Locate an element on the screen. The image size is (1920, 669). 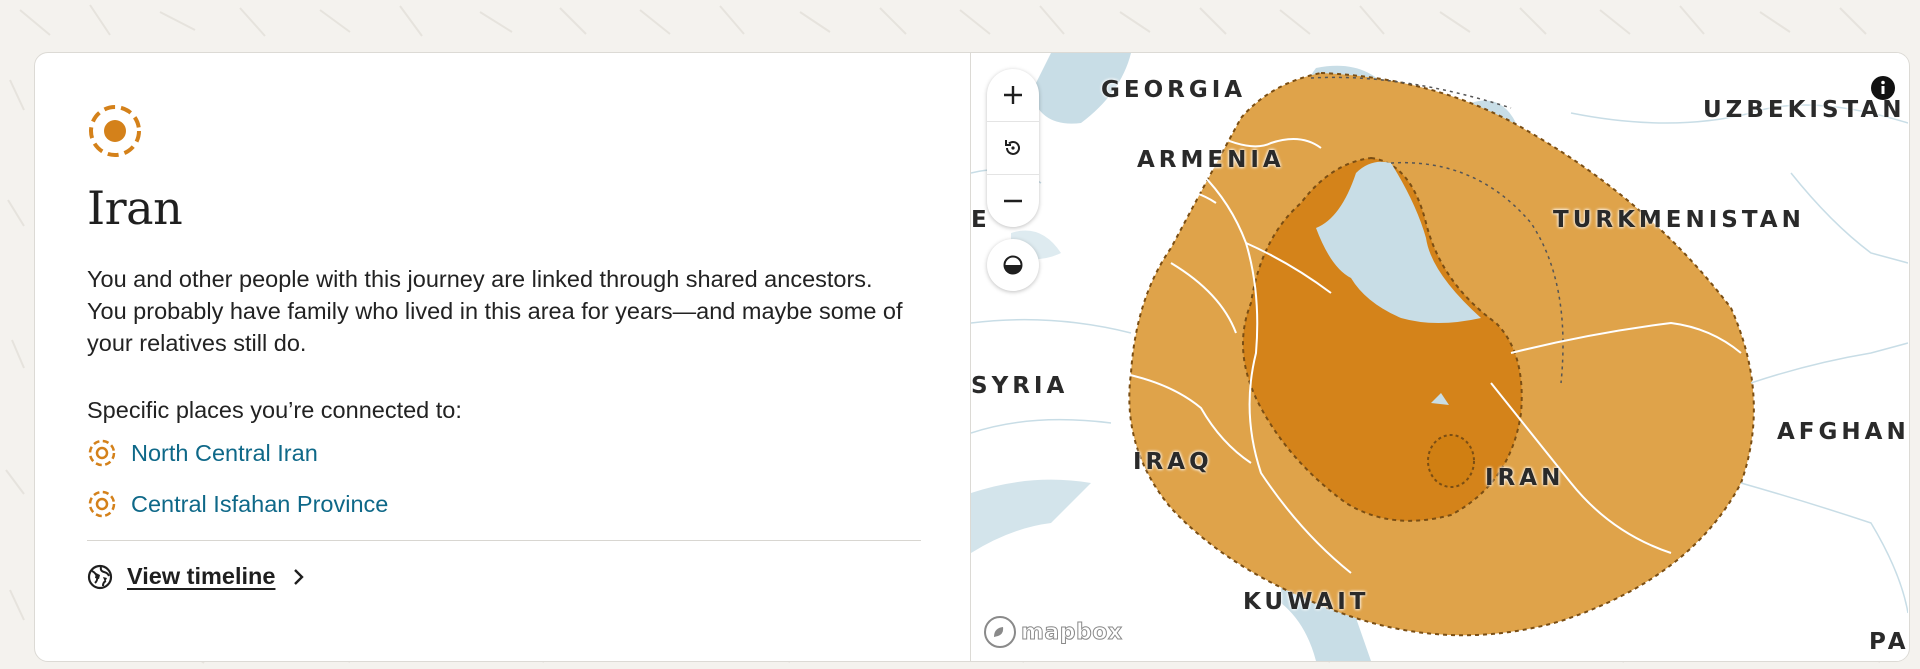
map-label-afghanistan: AFGHAN is located at coordinates (1842, 432).